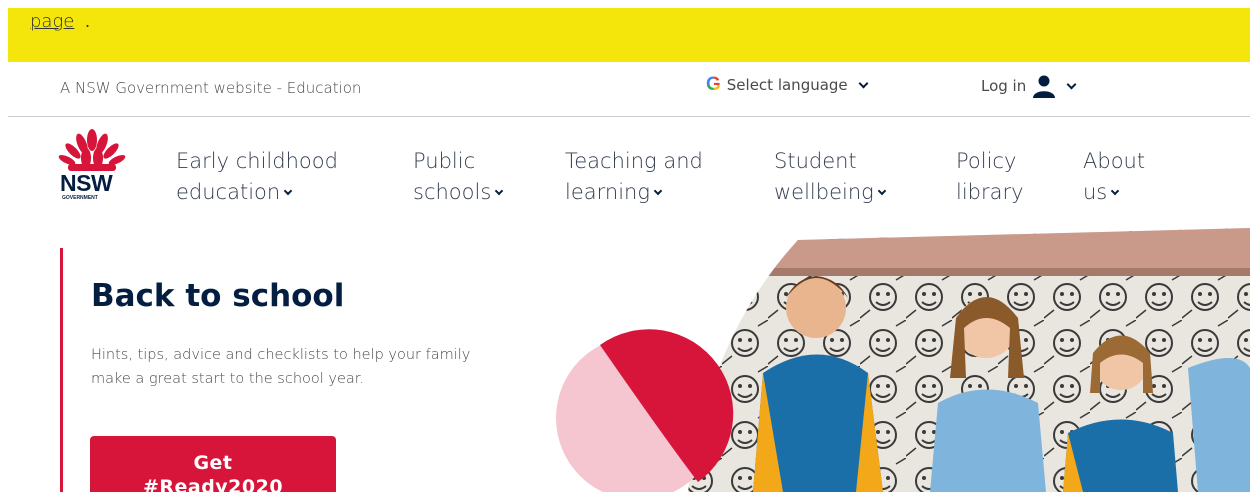 The height and width of the screenshot is (492, 1250). Describe the element at coordinates (990, 192) in the screenshot. I see `nav-item-label: library` at that location.